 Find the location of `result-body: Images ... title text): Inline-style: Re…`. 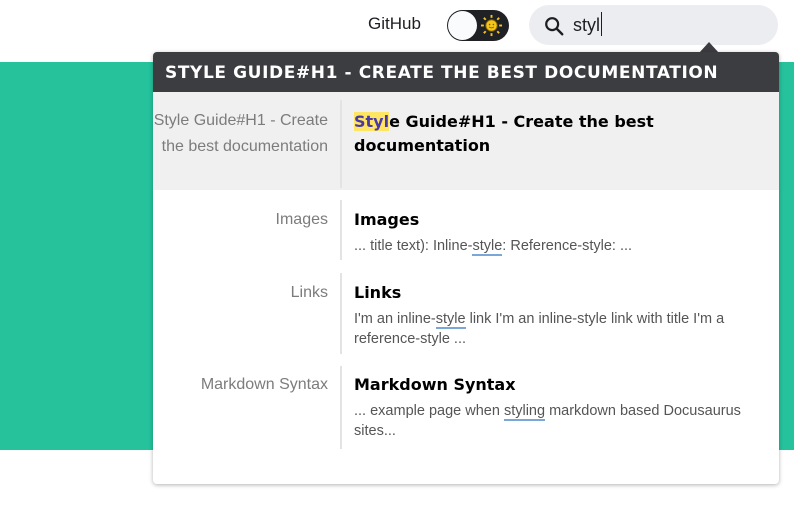

result-body: Images ... title text): Inline-style: Re… is located at coordinates (564, 232).